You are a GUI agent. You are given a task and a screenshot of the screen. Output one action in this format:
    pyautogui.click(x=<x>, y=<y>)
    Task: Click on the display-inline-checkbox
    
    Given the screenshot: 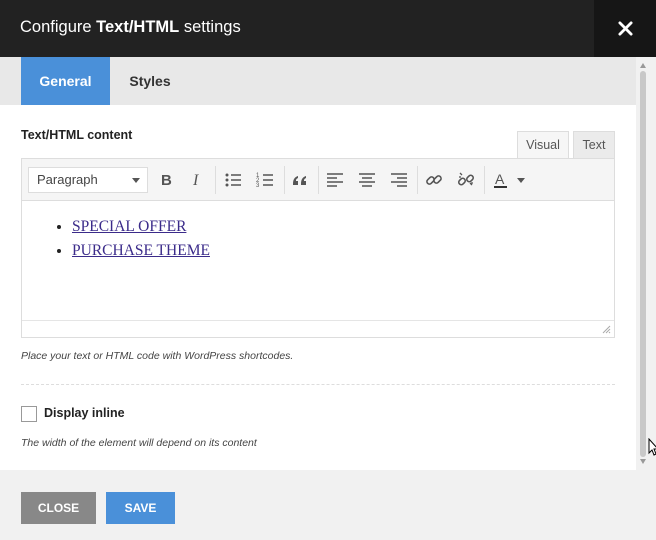 What is the action you would take?
    pyautogui.click(x=29, y=414)
    